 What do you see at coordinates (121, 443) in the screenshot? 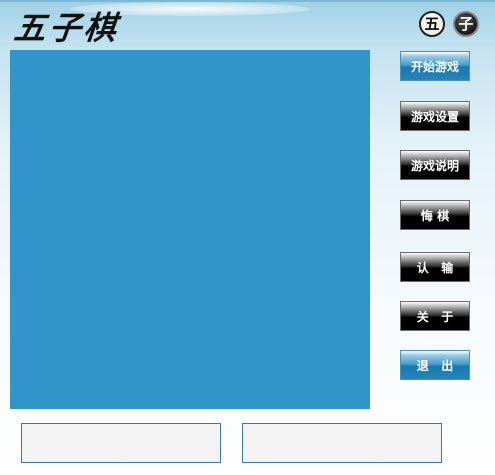
I see `player-one-panel` at bounding box center [121, 443].